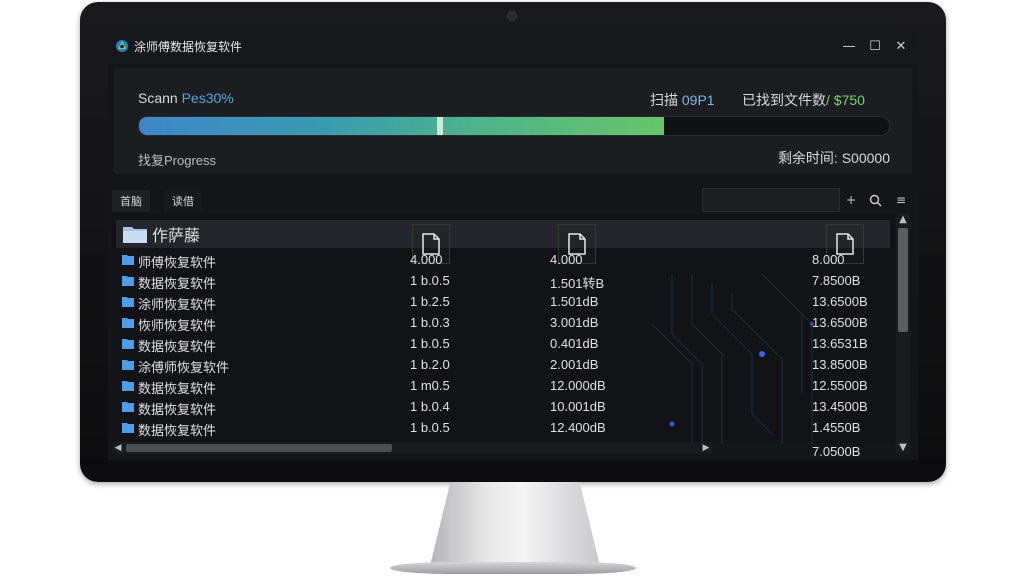 This screenshot has height=576, width=1024. I want to click on row-col-1: 4.000, so click(426, 259).